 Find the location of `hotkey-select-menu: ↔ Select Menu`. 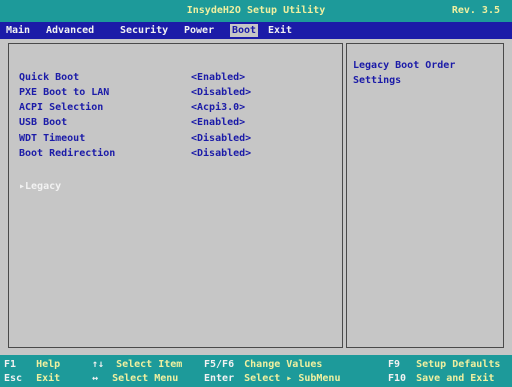

hotkey-select-menu: ↔ Select Menu is located at coordinates (135, 378).